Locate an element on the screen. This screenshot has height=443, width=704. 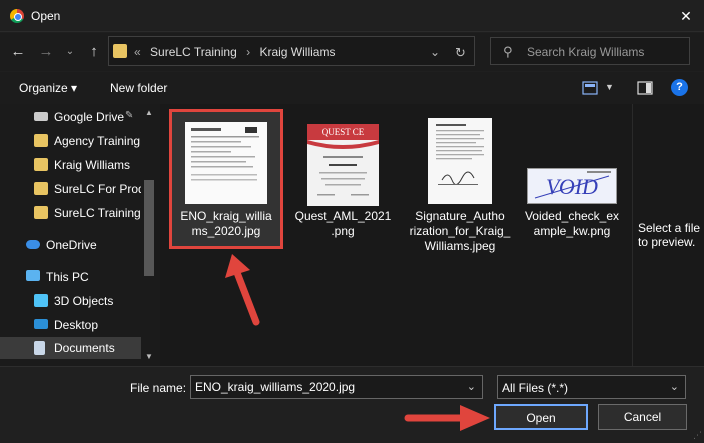
file-name: ENO_kraig_willia ms_2020.jpg is located at coordinates (226, 223).